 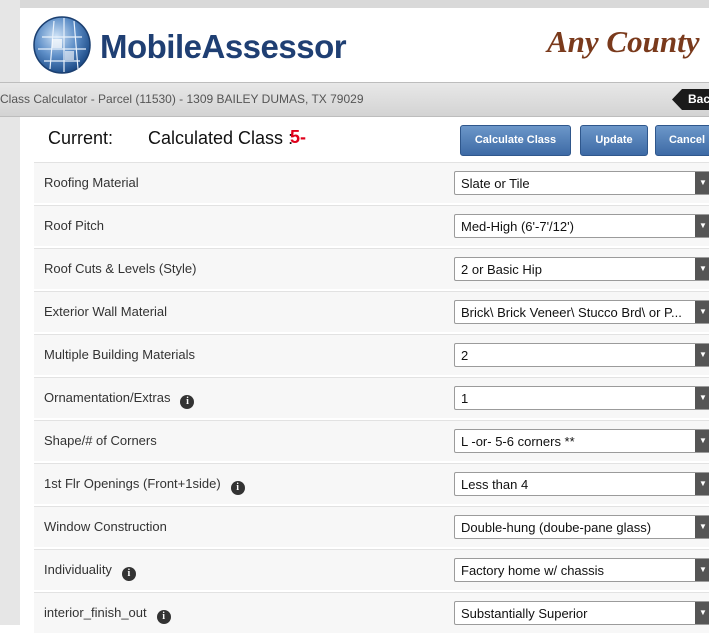 I want to click on field-select-value: 2 or Basic Hip, so click(x=501, y=269).